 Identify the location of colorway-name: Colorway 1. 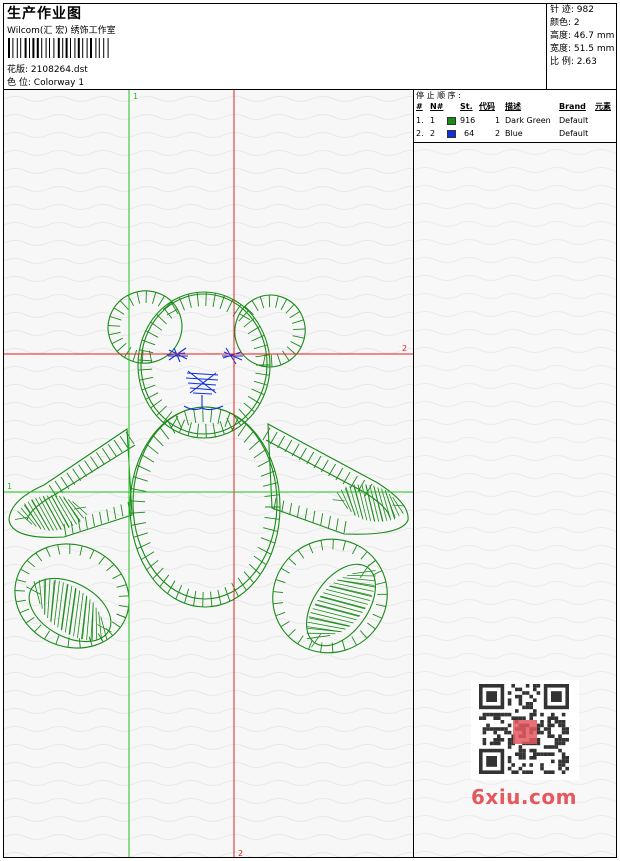
(59, 83).